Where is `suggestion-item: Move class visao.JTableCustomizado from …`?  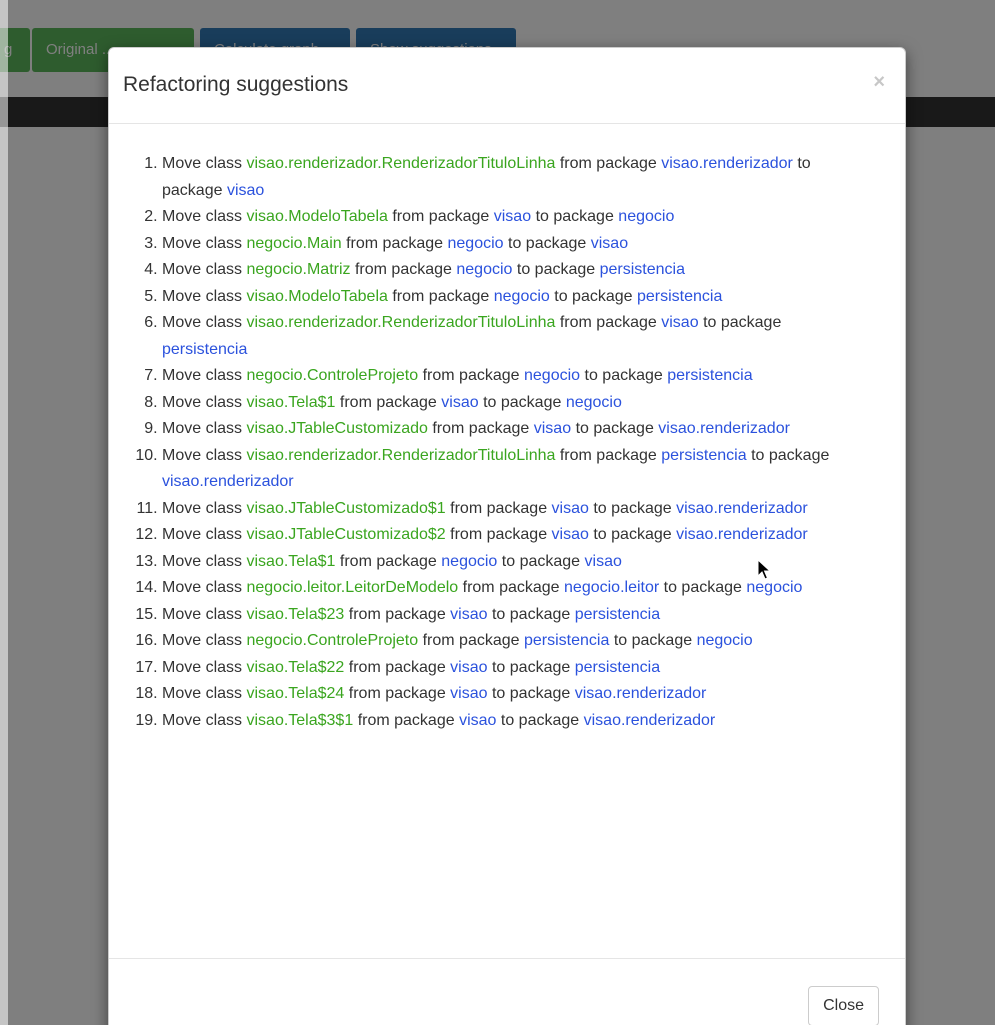 suggestion-item: Move class visao.JTableCustomizado from … is located at coordinates (503, 429).